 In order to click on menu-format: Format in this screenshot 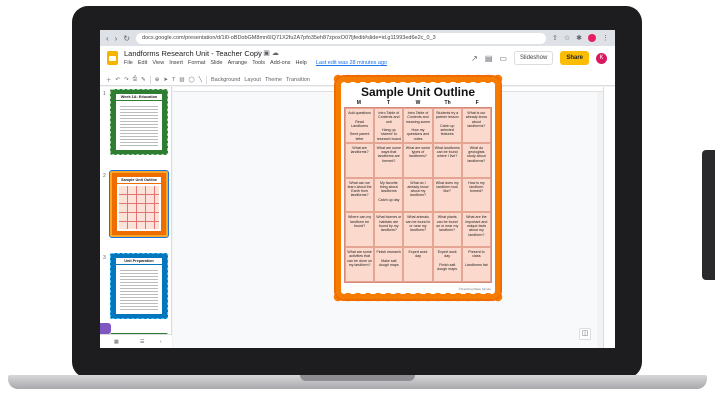, I will do `click(196, 63)`.